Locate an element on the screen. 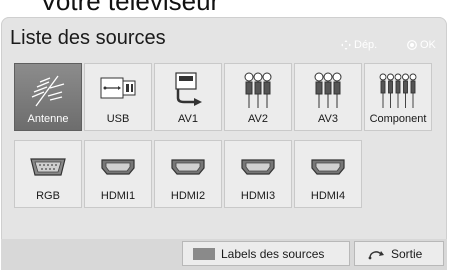  move-hint: Dép. is located at coordinates (359, 45).